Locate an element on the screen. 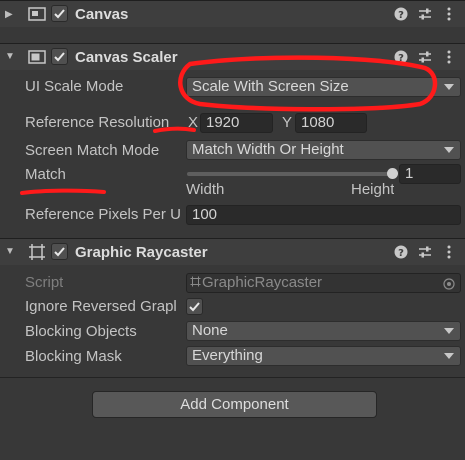  object-picker-icon is located at coordinates (449, 284).